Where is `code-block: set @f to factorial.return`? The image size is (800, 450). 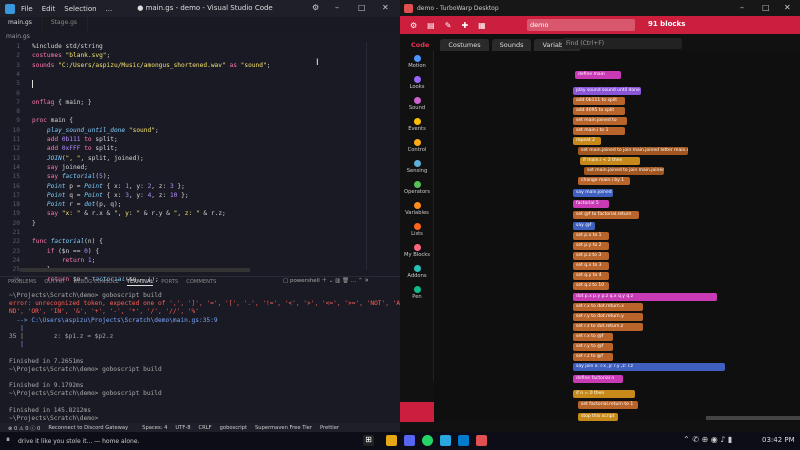
code-block: set @f to factorial.return is located at coordinates (606, 215).